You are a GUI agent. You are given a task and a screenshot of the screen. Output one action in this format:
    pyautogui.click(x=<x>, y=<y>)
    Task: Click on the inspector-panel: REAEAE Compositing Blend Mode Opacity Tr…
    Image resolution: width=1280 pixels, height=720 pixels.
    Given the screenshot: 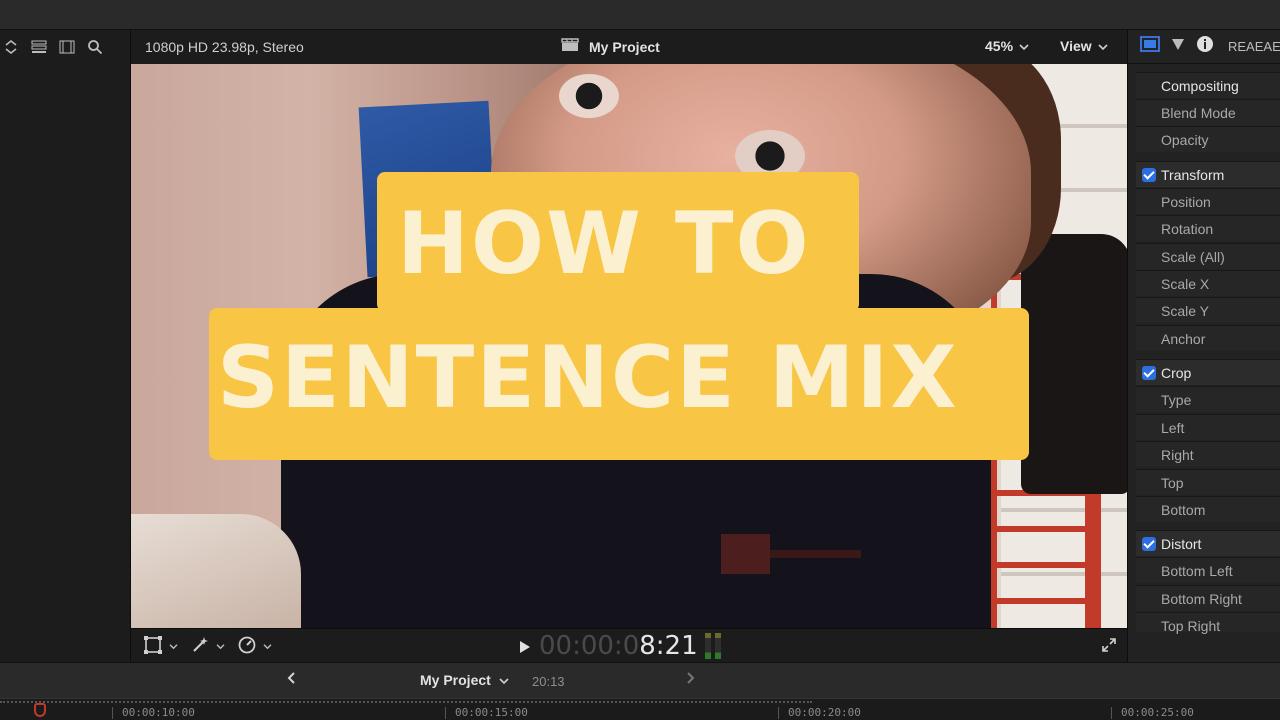 What is the action you would take?
    pyautogui.click(x=1203, y=346)
    